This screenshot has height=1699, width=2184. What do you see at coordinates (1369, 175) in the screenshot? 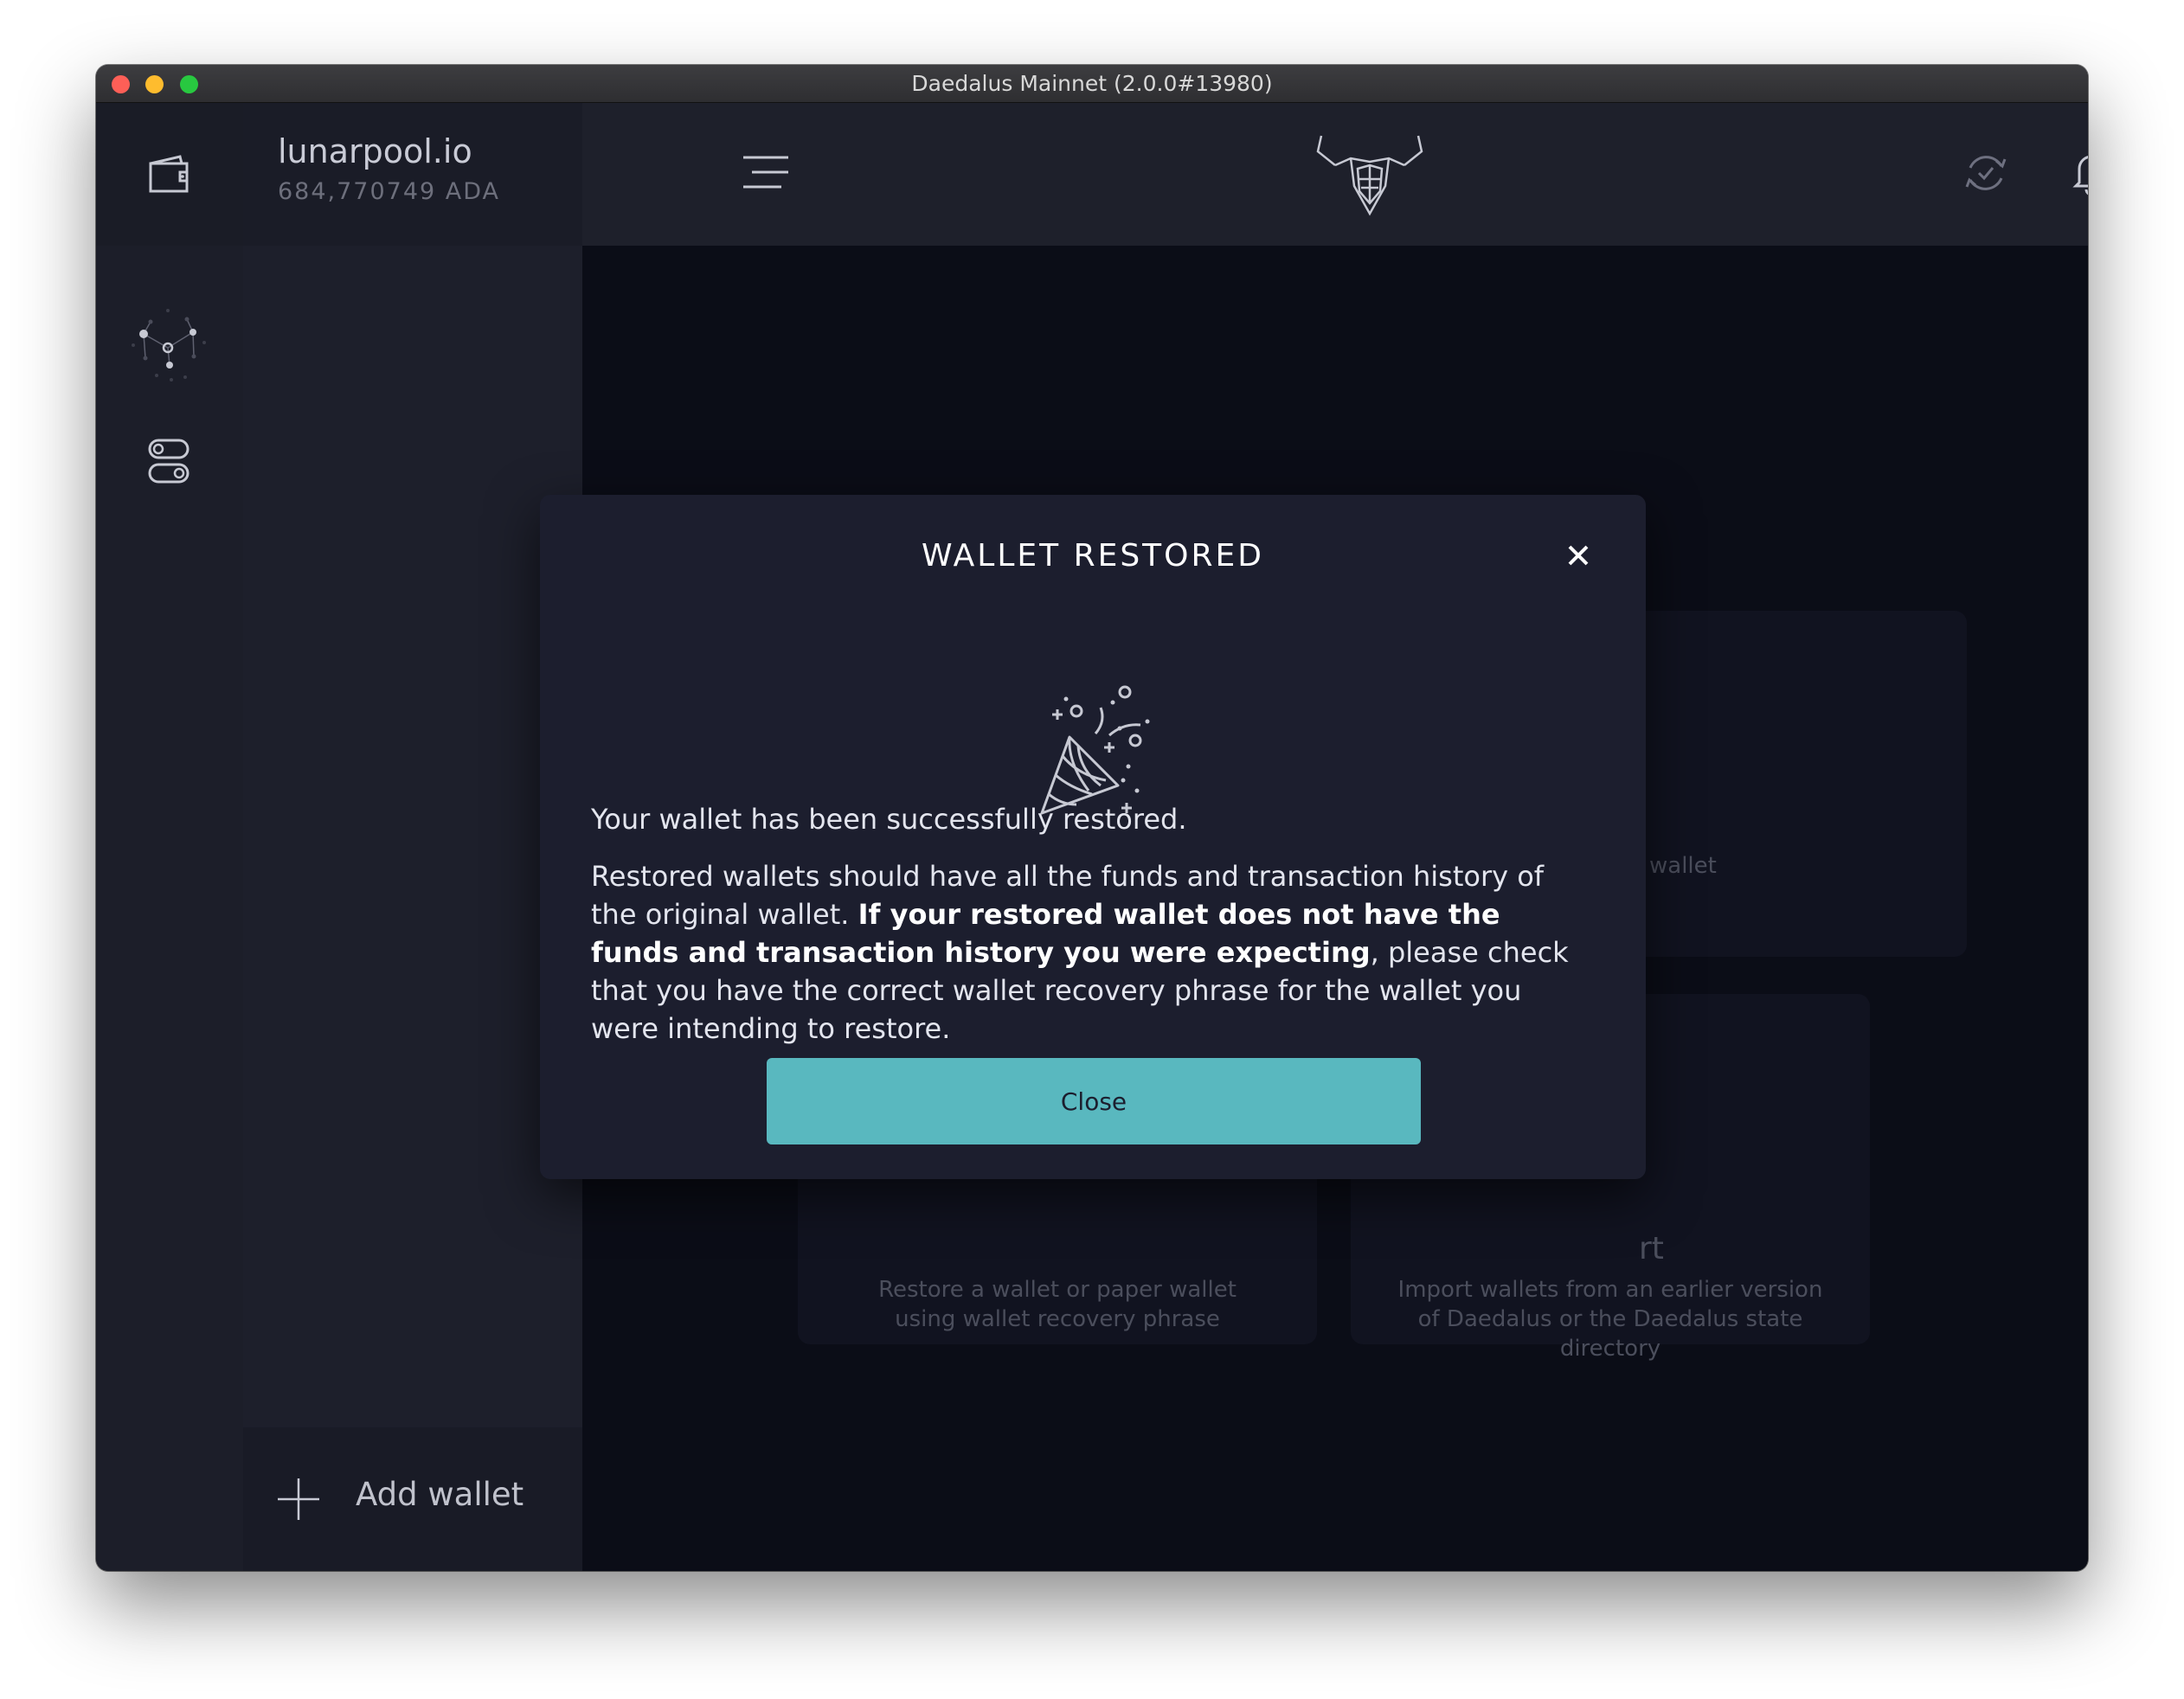
I see `daedalus-bull-logo-icon` at bounding box center [1369, 175].